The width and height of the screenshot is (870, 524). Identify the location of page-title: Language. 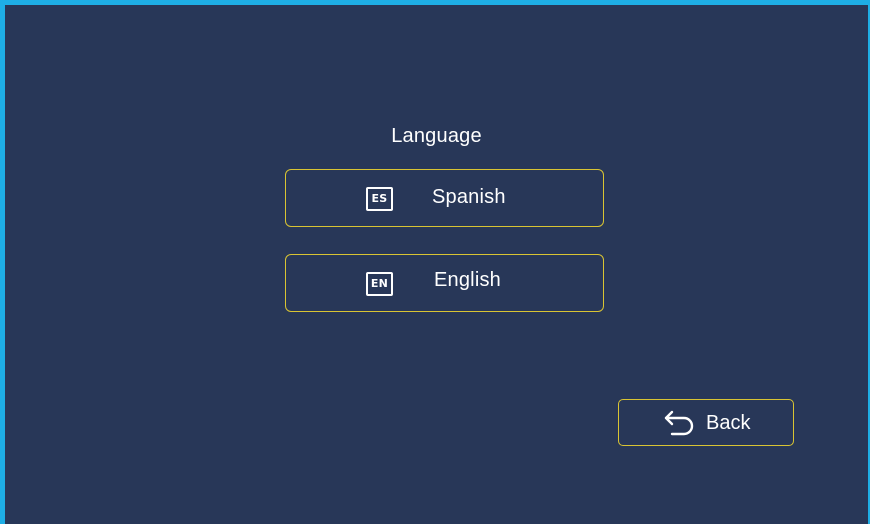
(436, 136).